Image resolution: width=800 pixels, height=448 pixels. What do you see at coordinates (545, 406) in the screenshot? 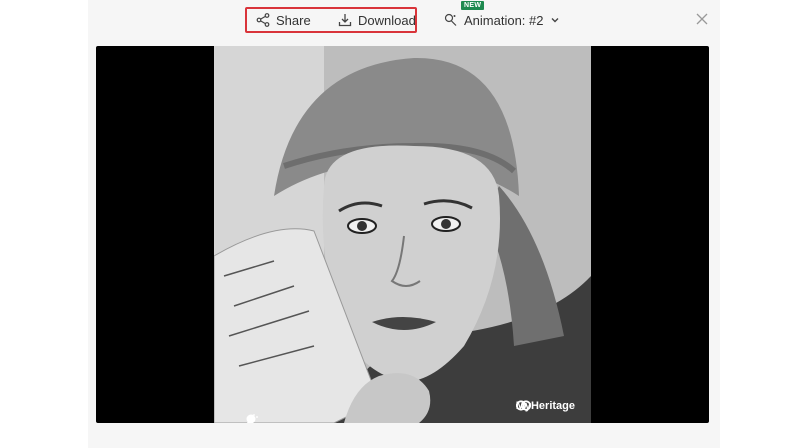
I see `myheritage-watermark: MyHeritage` at bounding box center [545, 406].